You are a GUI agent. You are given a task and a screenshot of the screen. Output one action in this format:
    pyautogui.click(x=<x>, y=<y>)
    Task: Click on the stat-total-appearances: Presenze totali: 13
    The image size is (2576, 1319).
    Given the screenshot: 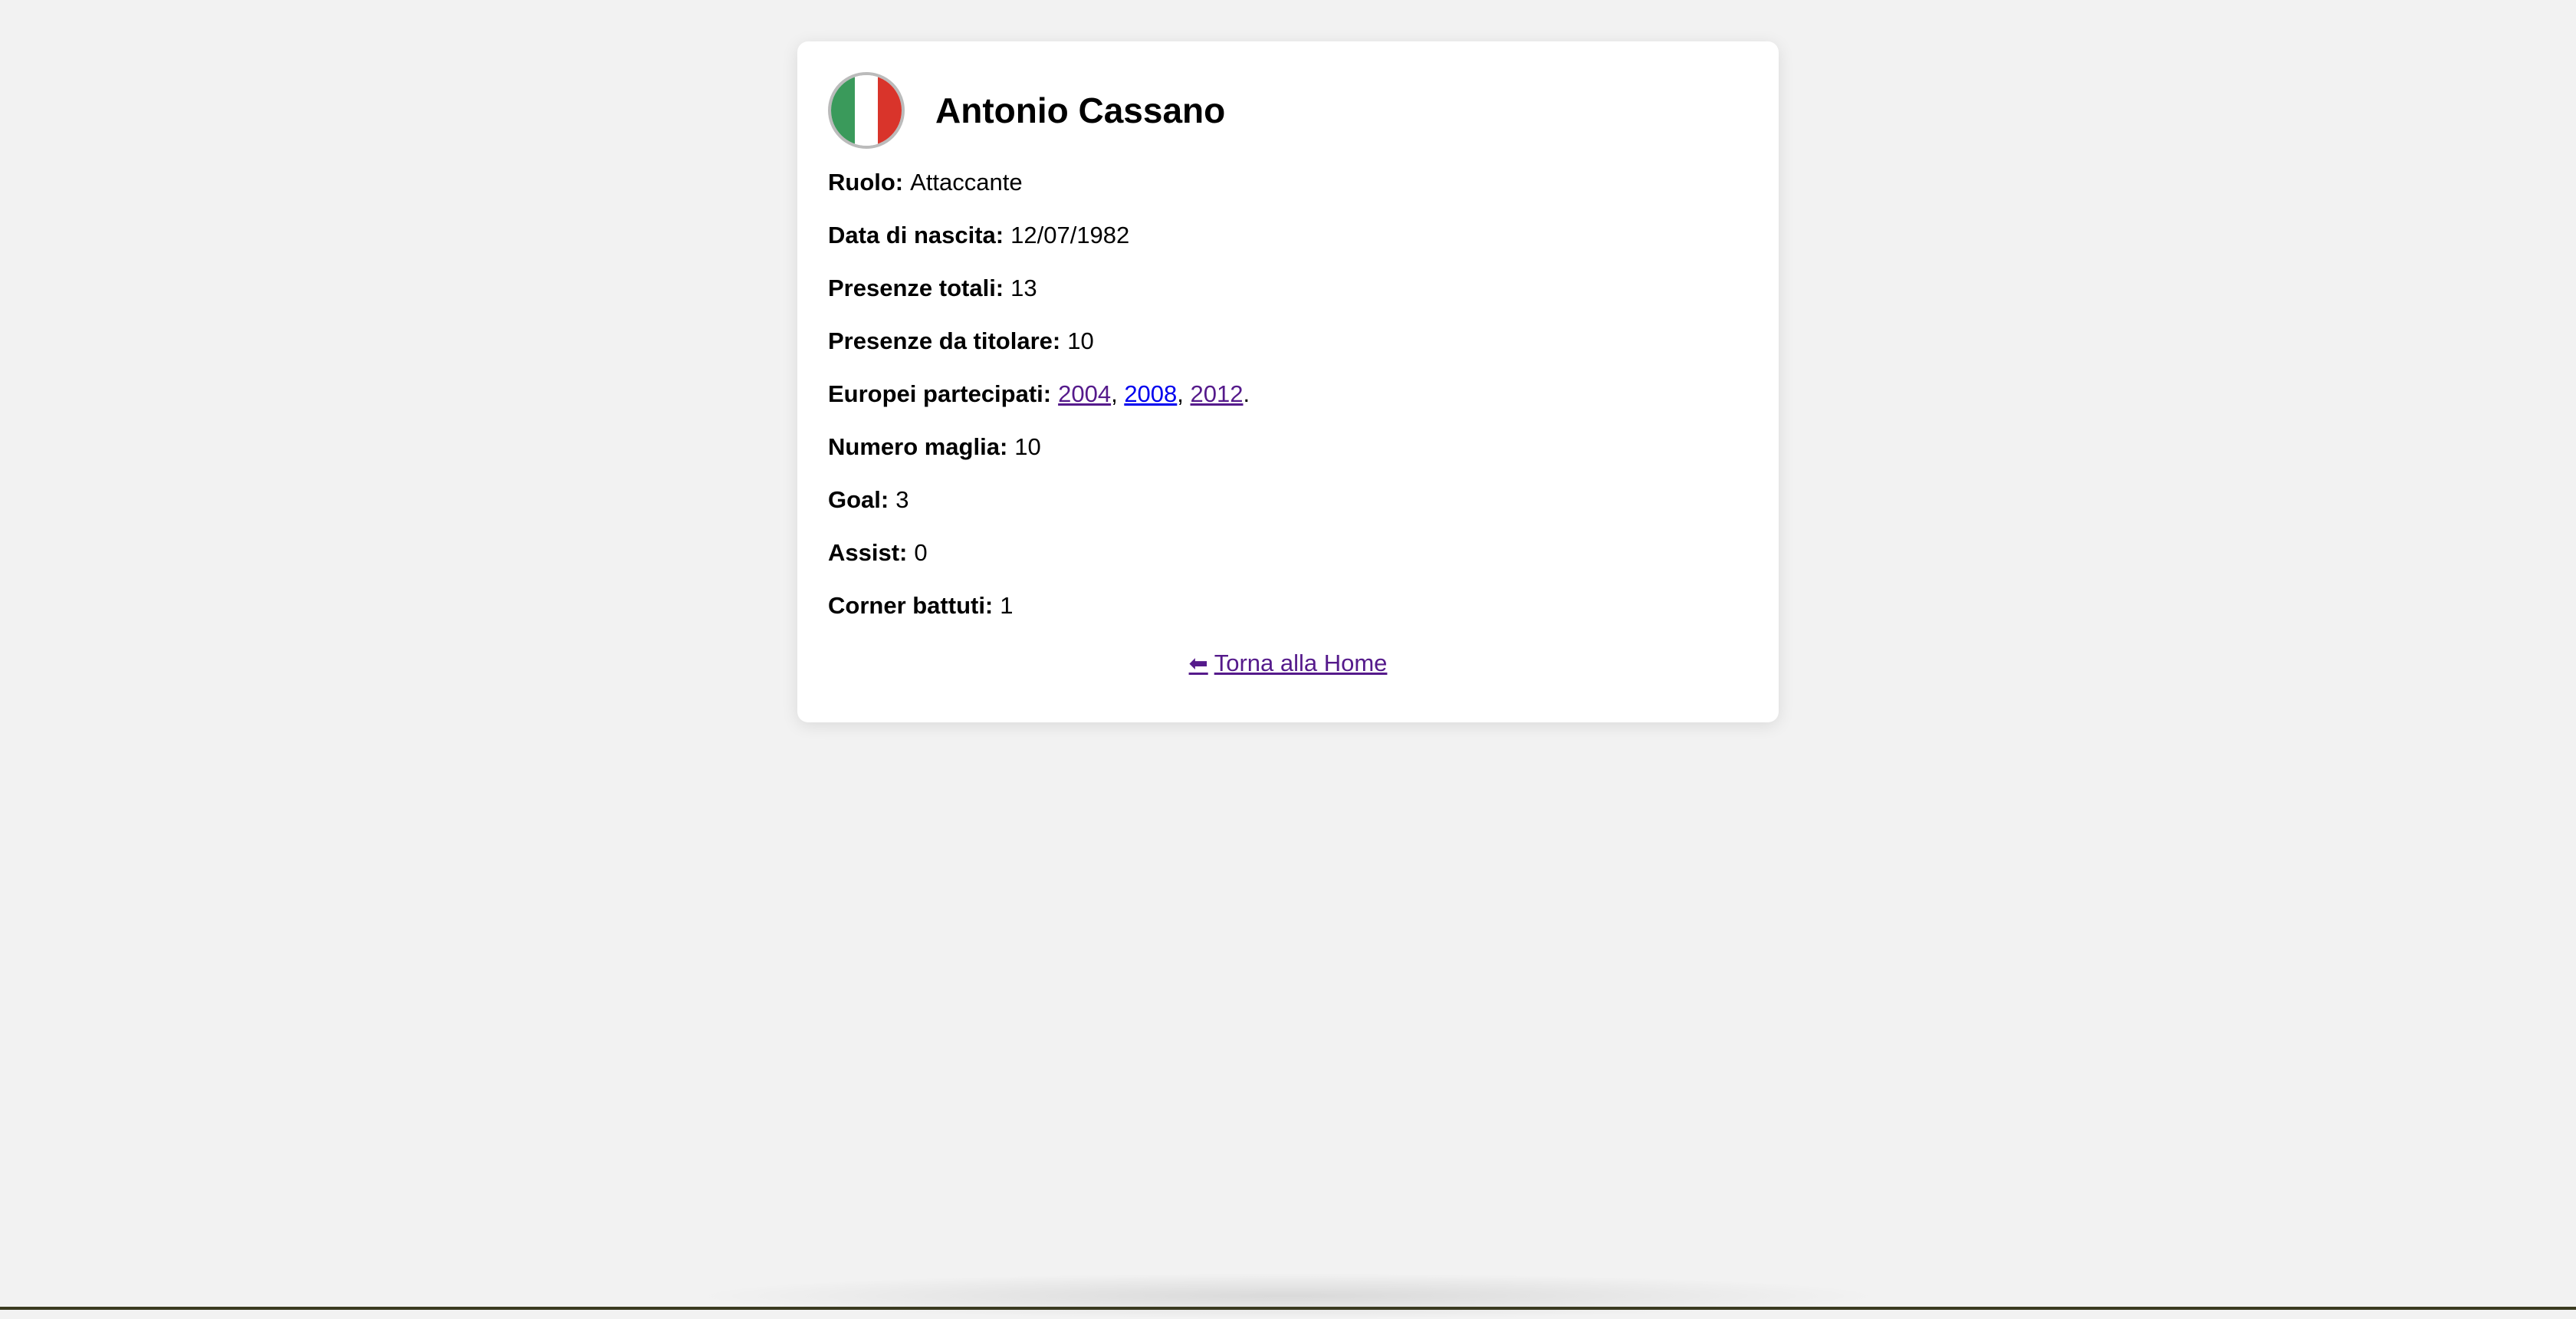 What is the action you would take?
    pyautogui.click(x=1288, y=297)
    